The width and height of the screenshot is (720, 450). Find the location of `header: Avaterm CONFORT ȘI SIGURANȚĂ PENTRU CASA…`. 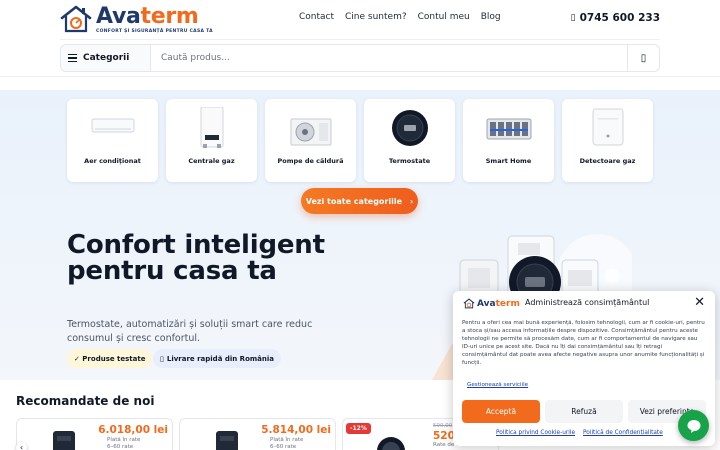

header: Avaterm CONFORT ȘI SIGURANȚĂ PENTRU CASA… is located at coordinates (360, 20).